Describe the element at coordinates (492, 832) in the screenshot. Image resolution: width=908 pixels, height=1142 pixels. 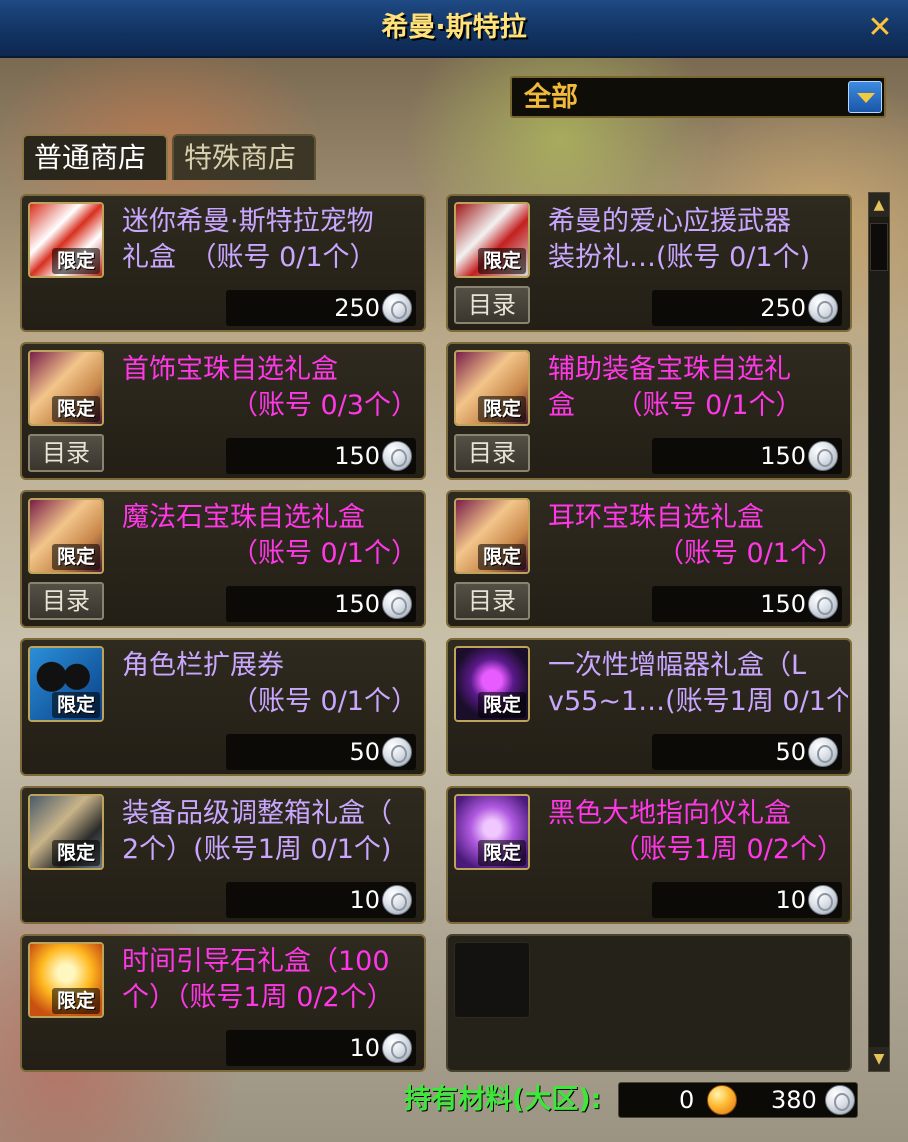
I see `black-earth-compass-box-icon: 限定` at that location.